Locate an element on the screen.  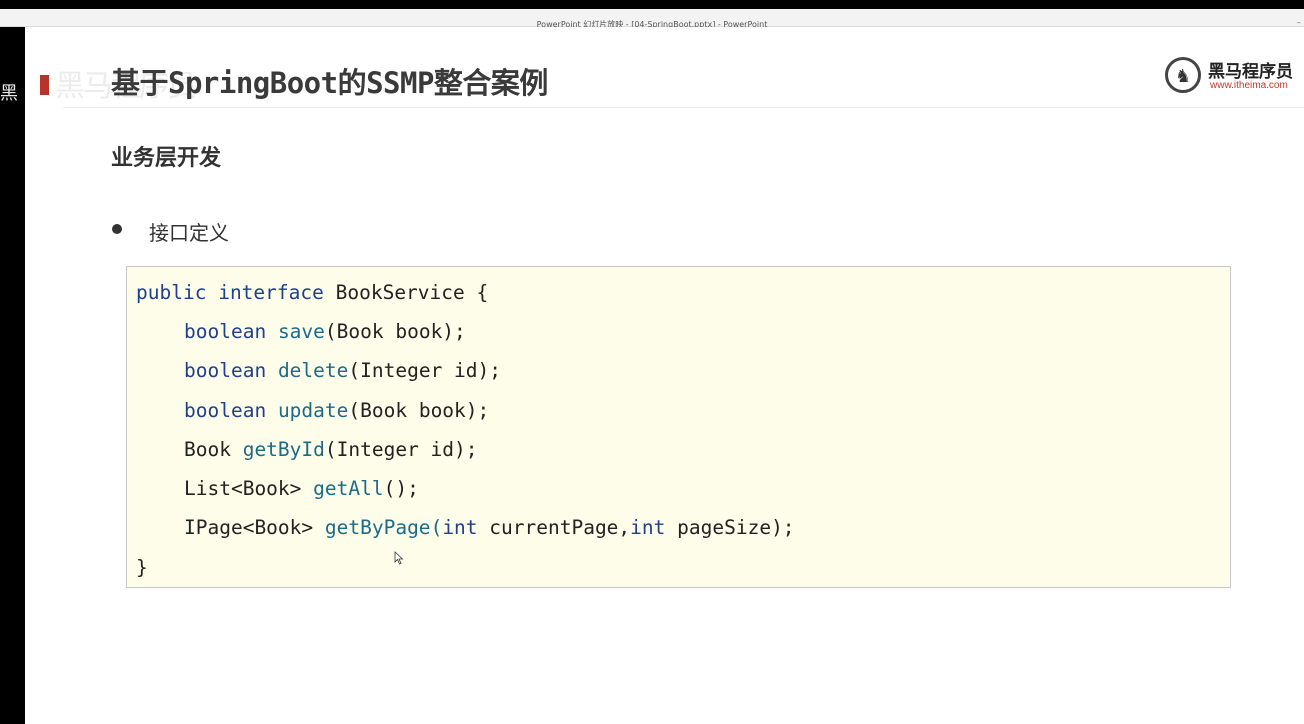
code-text: BookService { is located at coordinates (406, 292).